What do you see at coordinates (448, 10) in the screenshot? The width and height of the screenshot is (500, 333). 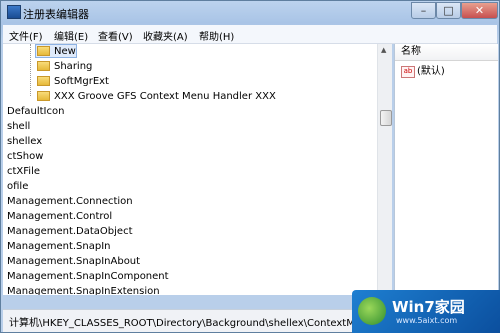 I see `maximize-button: □` at bounding box center [448, 10].